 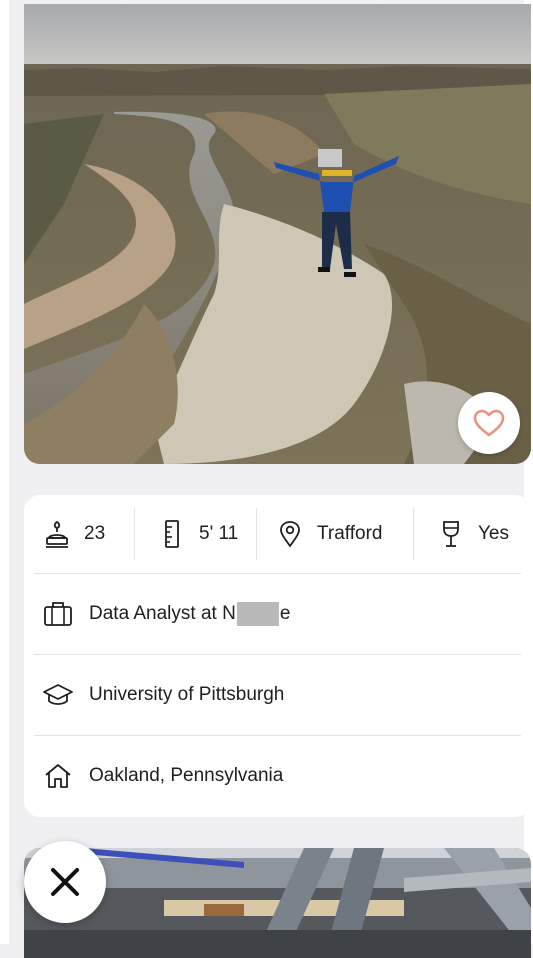 I want to click on like-photo-button, so click(x=489, y=423).